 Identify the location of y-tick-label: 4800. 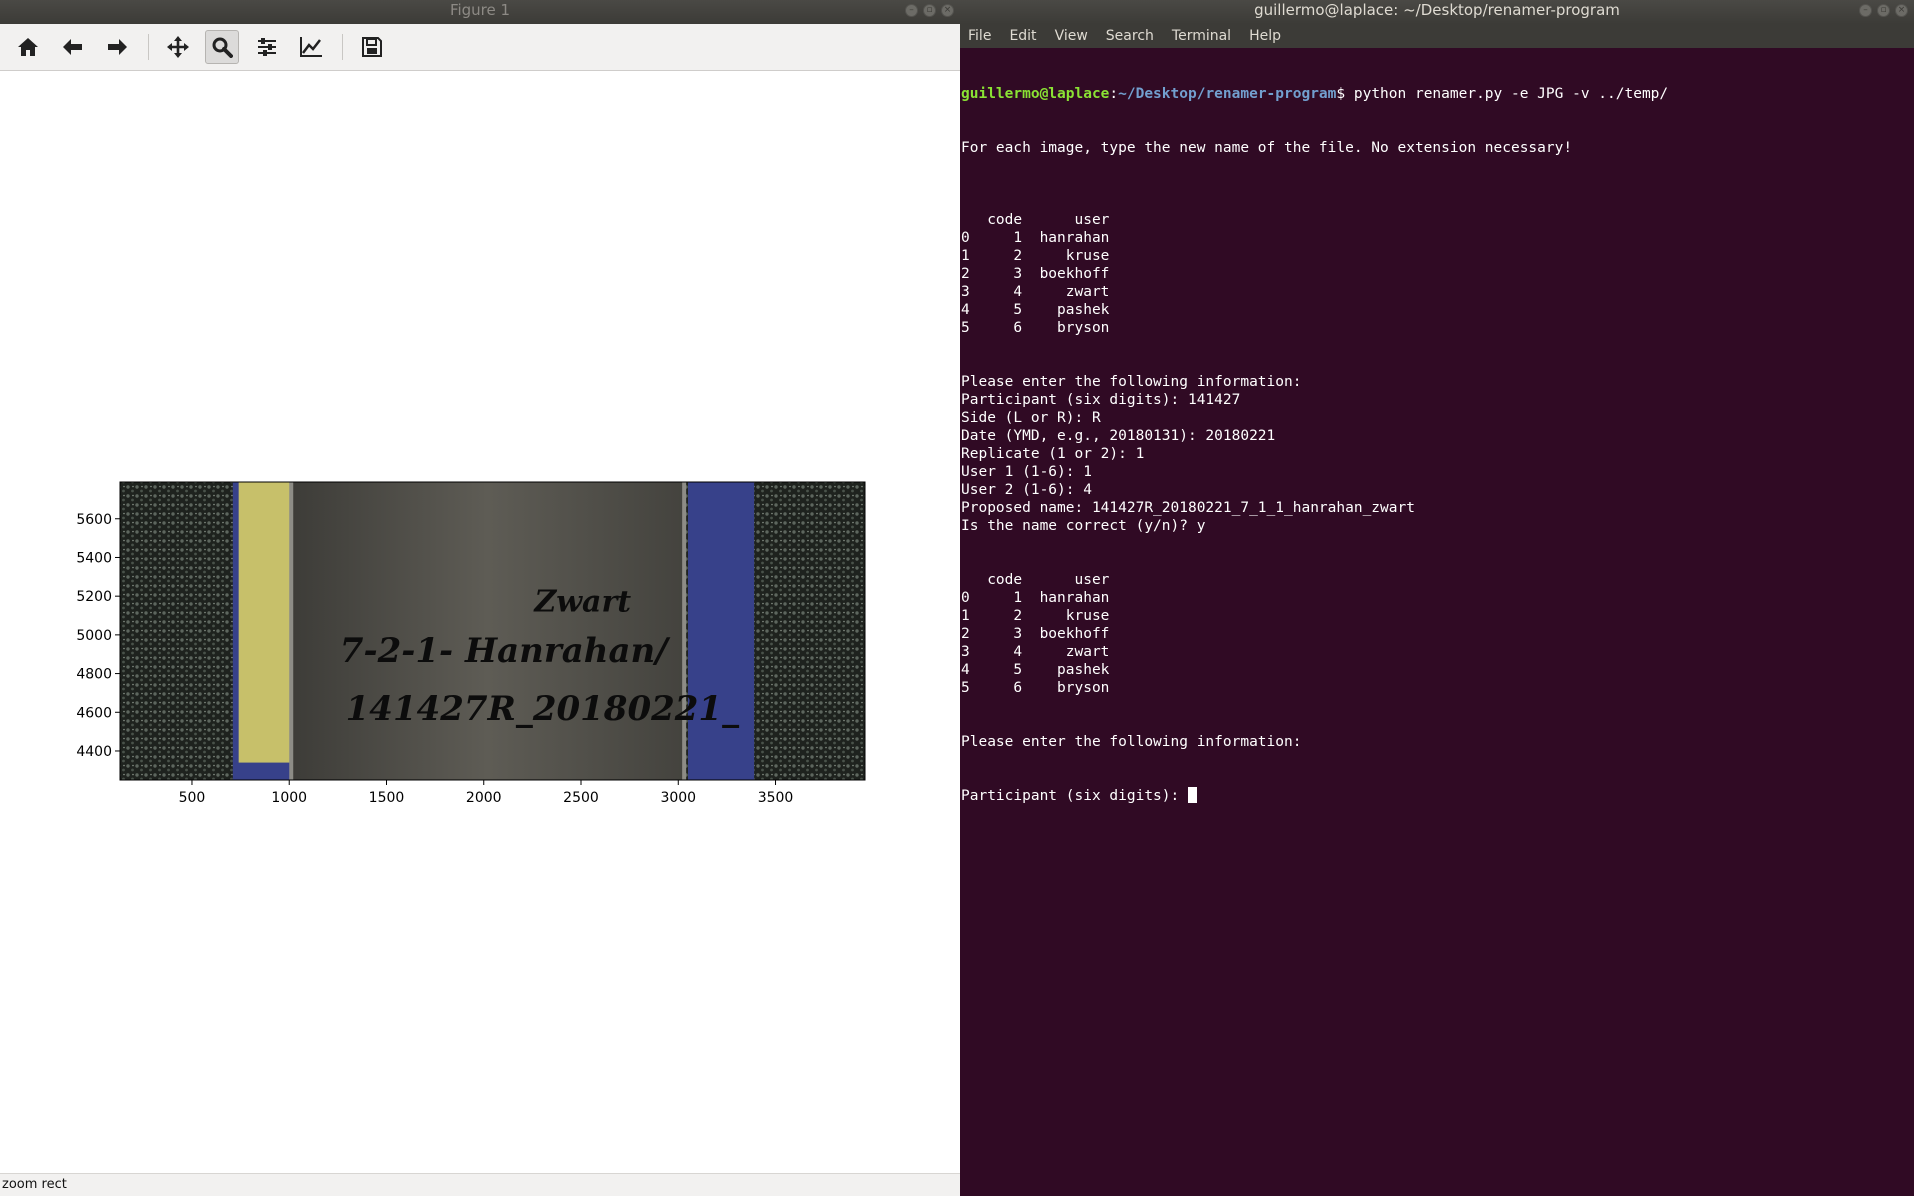
(94, 675).